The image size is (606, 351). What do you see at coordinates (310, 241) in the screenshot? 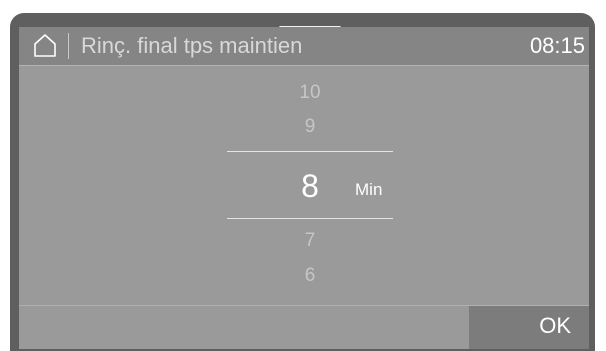
I see `picker-option: 7` at bounding box center [310, 241].